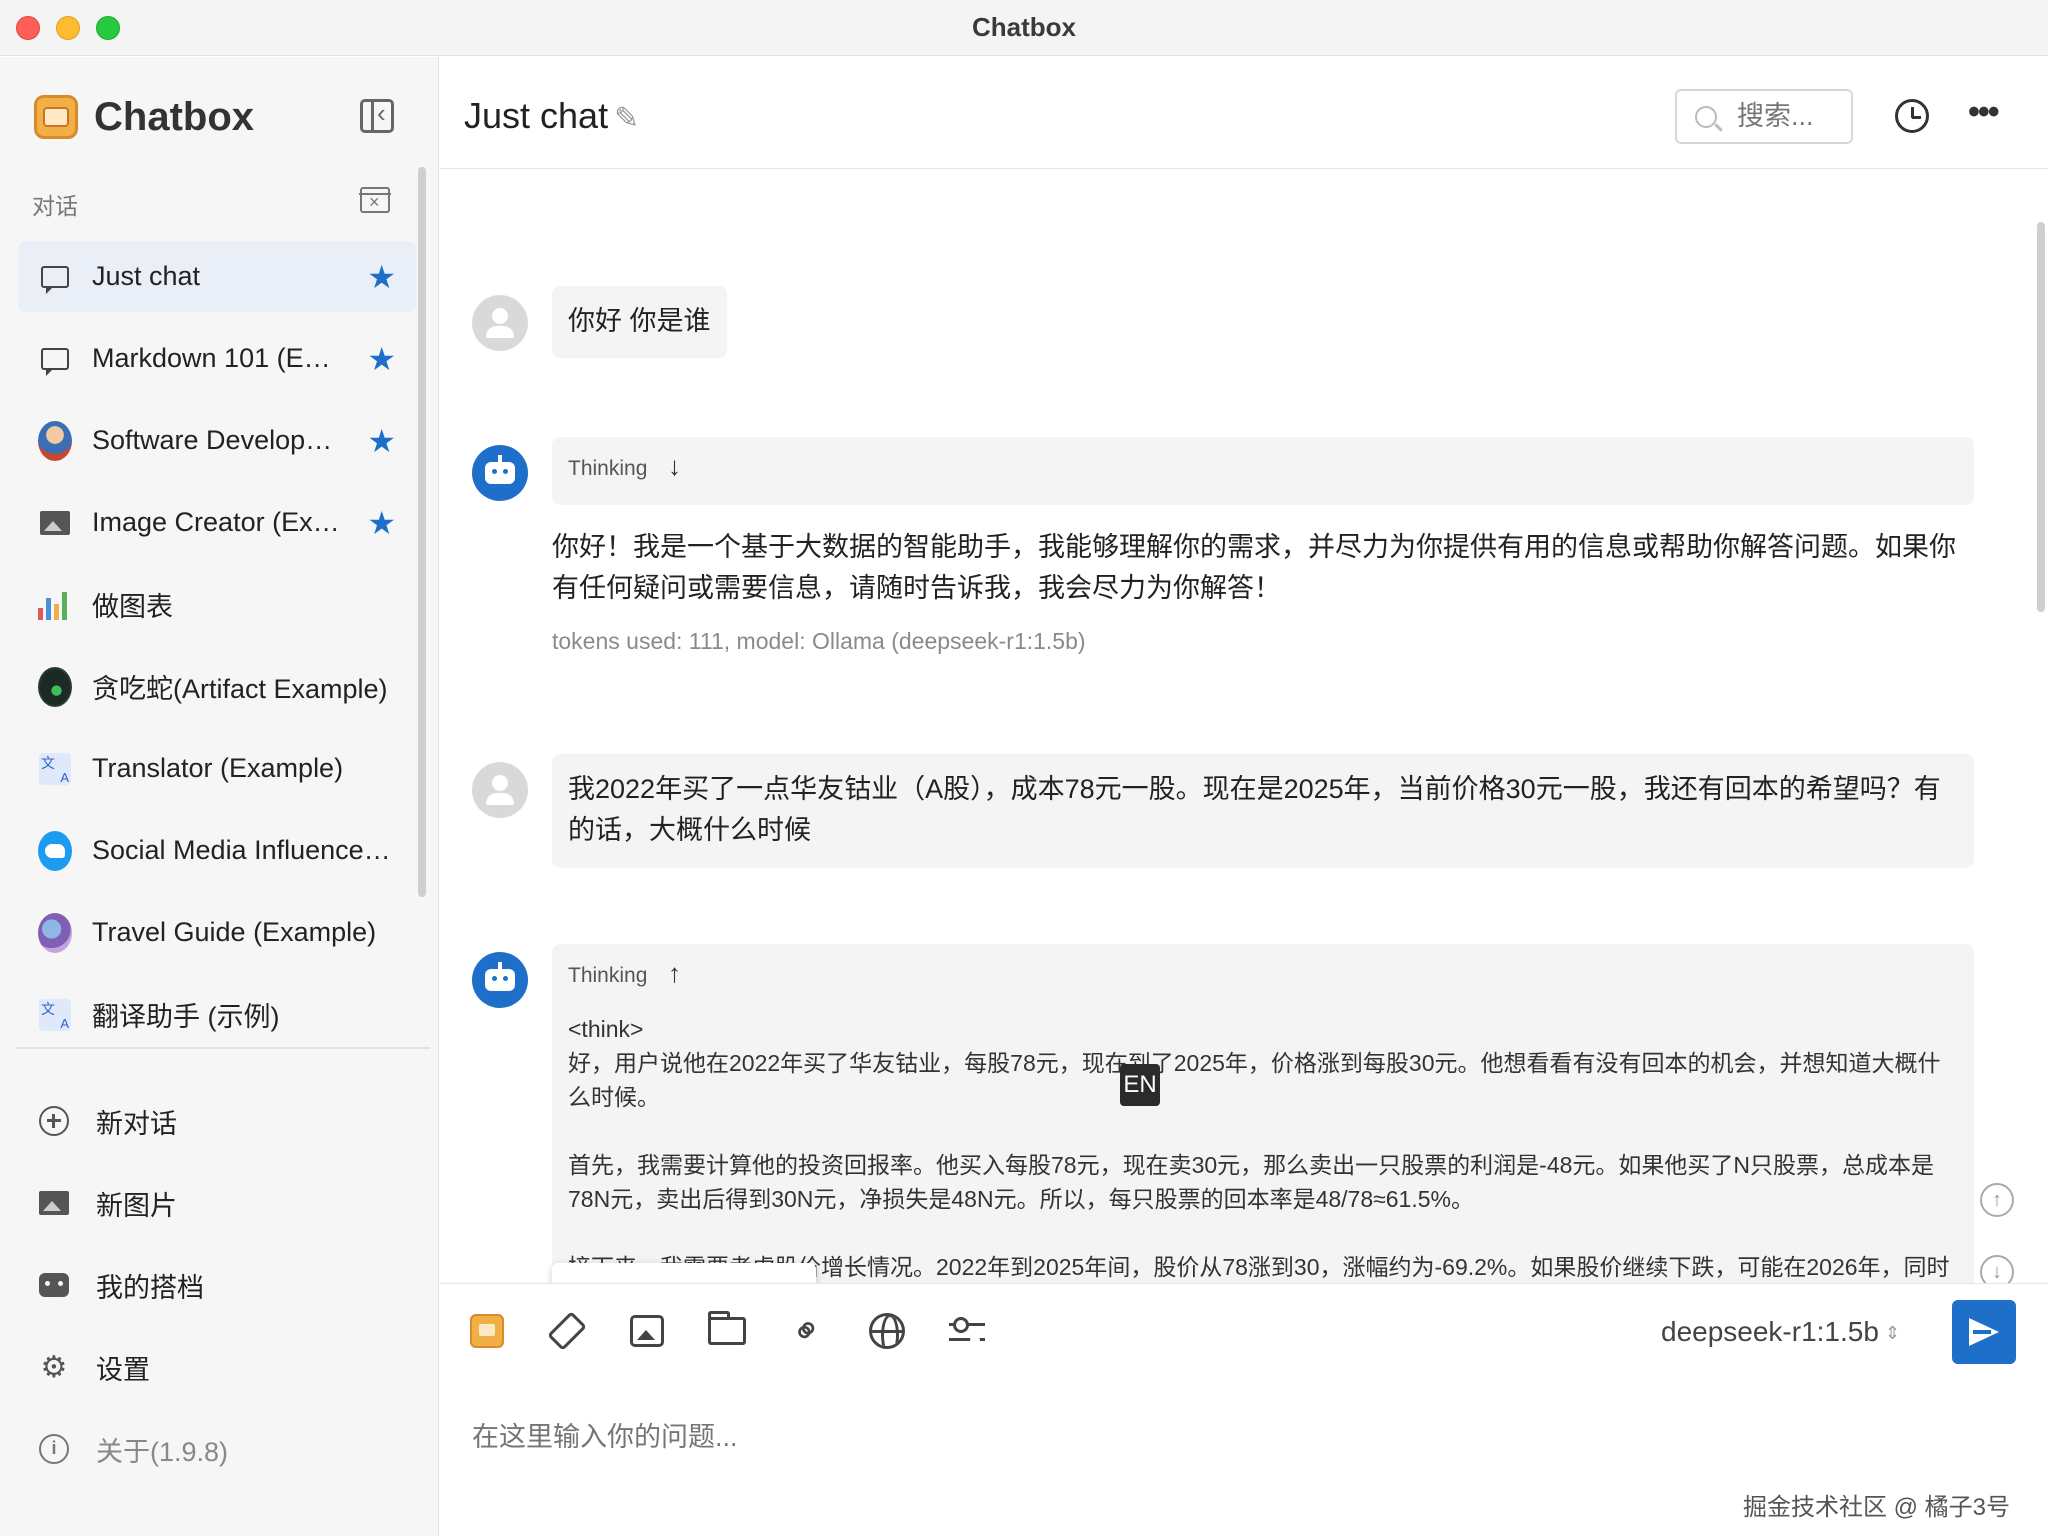  What do you see at coordinates (647, 1331) in the screenshot?
I see `attach-image-button` at bounding box center [647, 1331].